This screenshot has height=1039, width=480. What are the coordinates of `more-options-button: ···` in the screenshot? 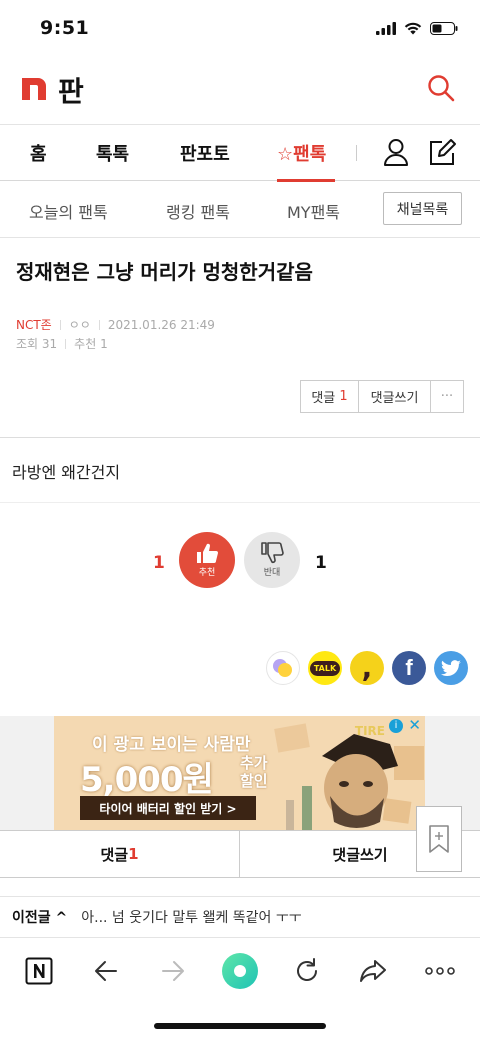 It's located at (447, 396).